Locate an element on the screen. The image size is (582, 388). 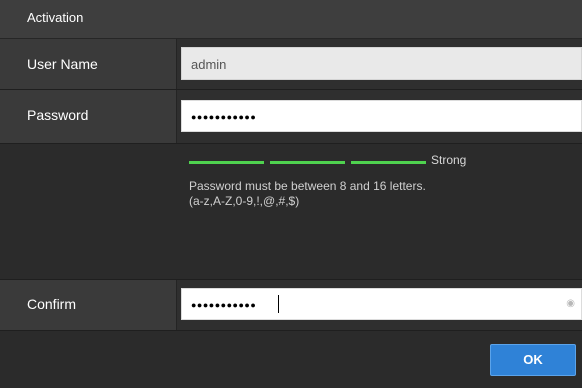
confirm-input: ●●●●●●●●●●● ◉ is located at coordinates (381, 304).